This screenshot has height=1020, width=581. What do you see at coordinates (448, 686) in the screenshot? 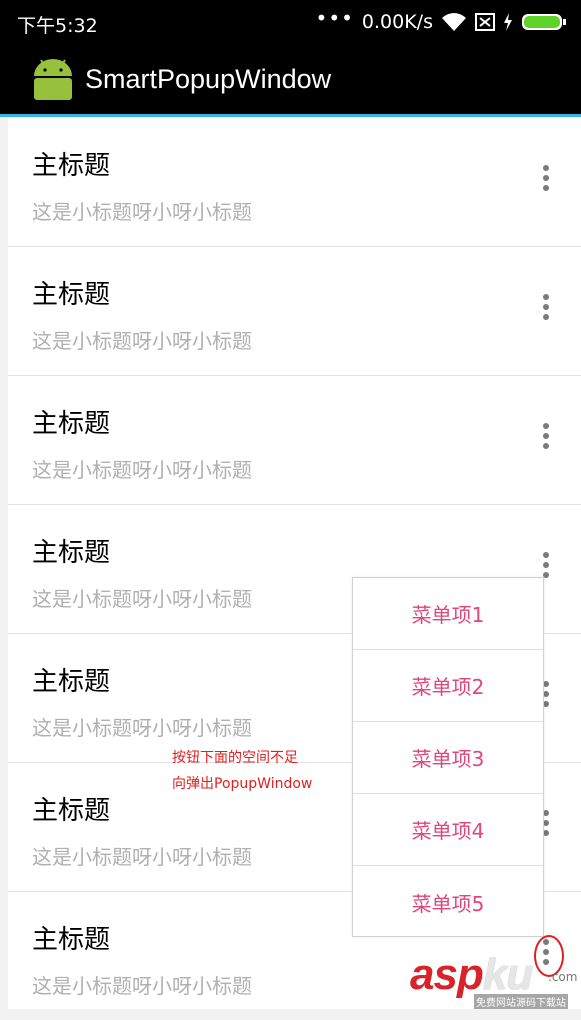
I see `menu-item-2: 菜单项2` at bounding box center [448, 686].